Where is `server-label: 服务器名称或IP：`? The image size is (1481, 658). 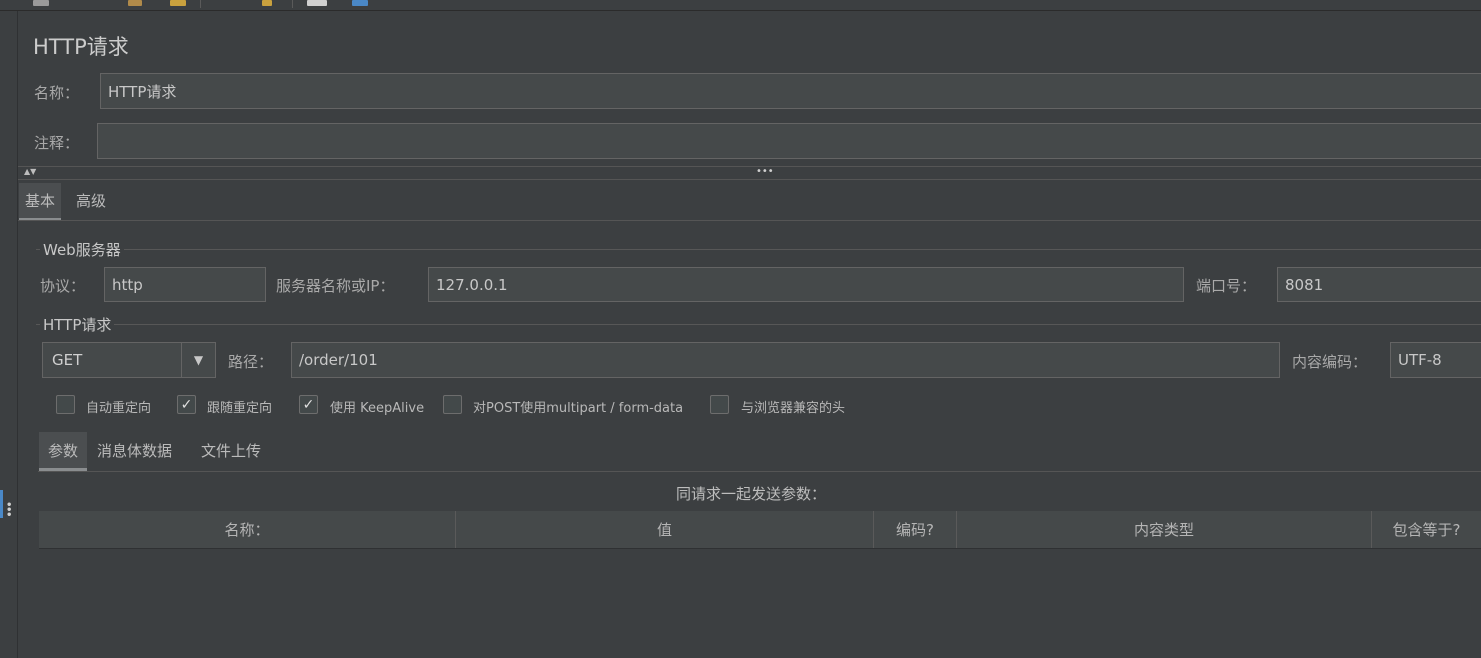
server-label: 服务器名称或IP： is located at coordinates (335, 286).